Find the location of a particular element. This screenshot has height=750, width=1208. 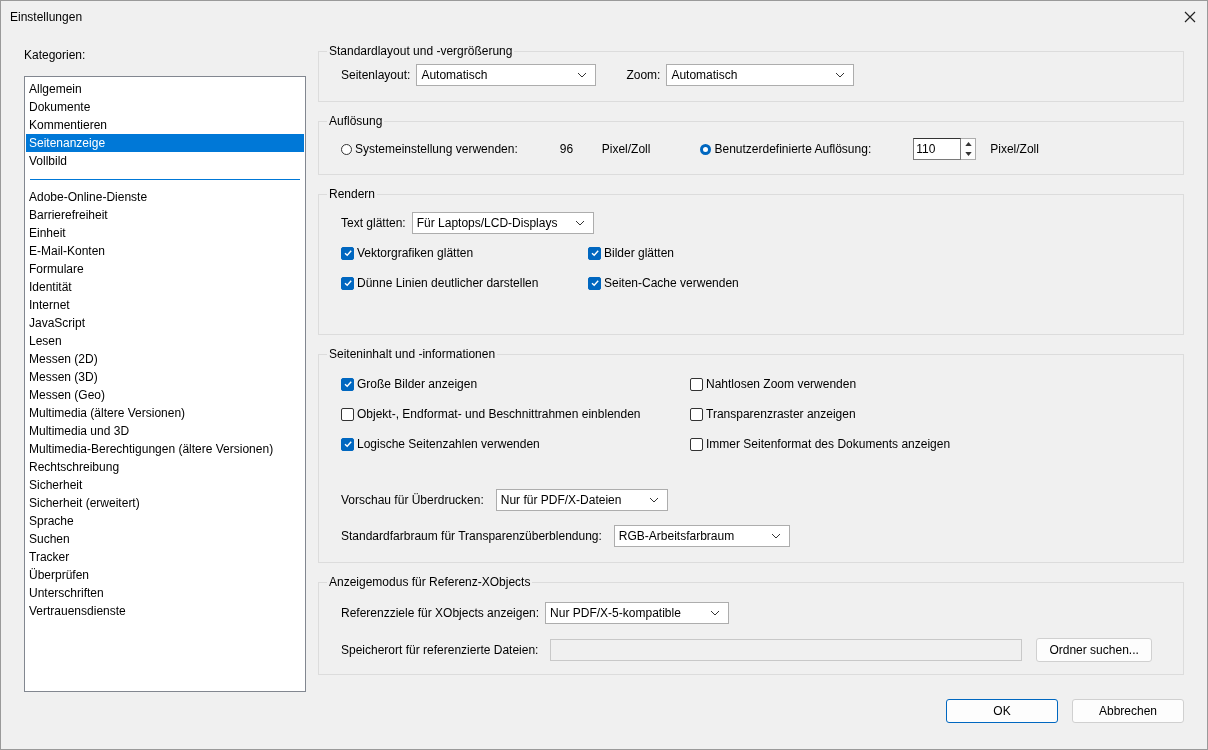

field-label: Speicherort für referenzierte Dateien: is located at coordinates (440, 650).